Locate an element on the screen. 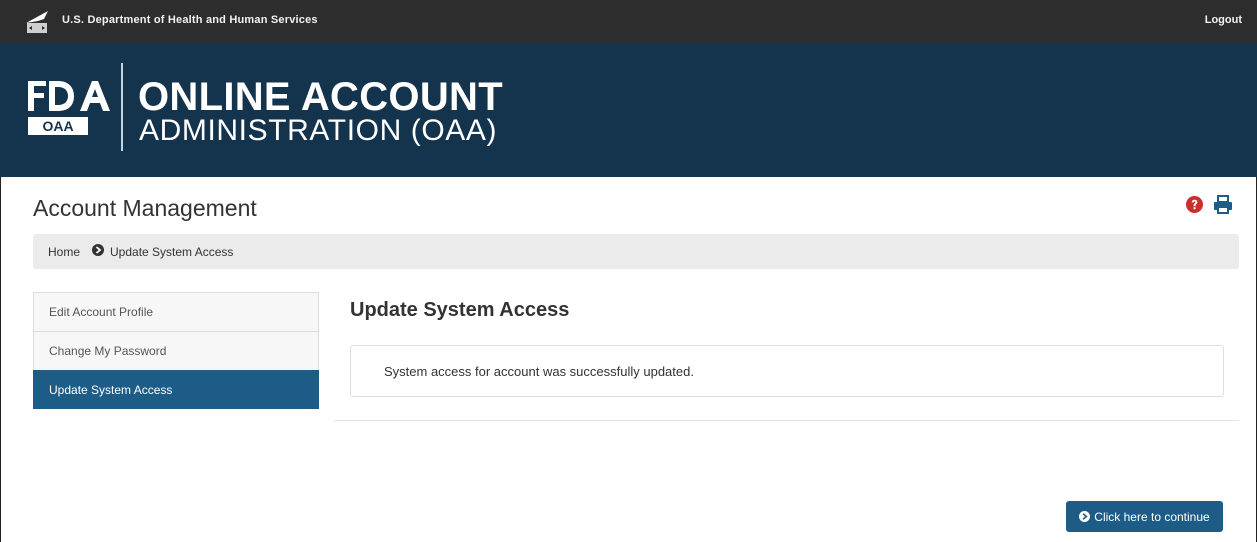 The width and height of the screenshot is (1257, 542). banner-divider is located at coordinates (122, 107).